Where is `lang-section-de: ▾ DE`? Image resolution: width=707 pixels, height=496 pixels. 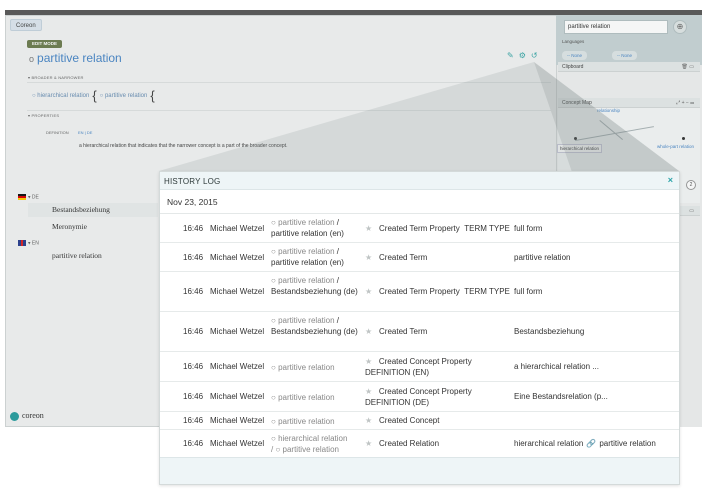 lang-section-de: ▾ DE is located at coordinates (28, 197).